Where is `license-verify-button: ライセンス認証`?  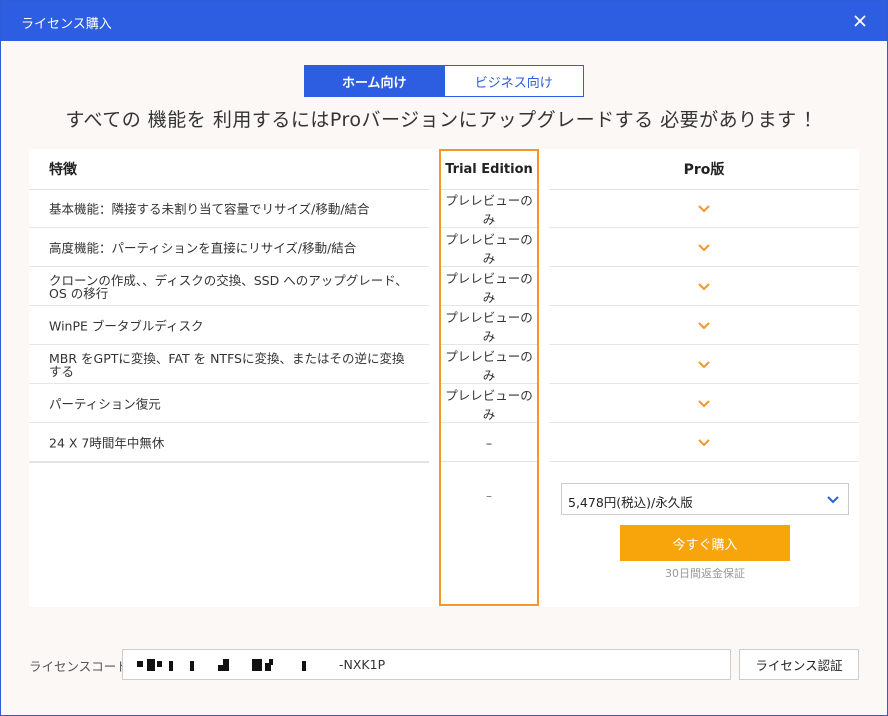
license-verify-button: ライセンス認証 is located at coordinates (799, 664).